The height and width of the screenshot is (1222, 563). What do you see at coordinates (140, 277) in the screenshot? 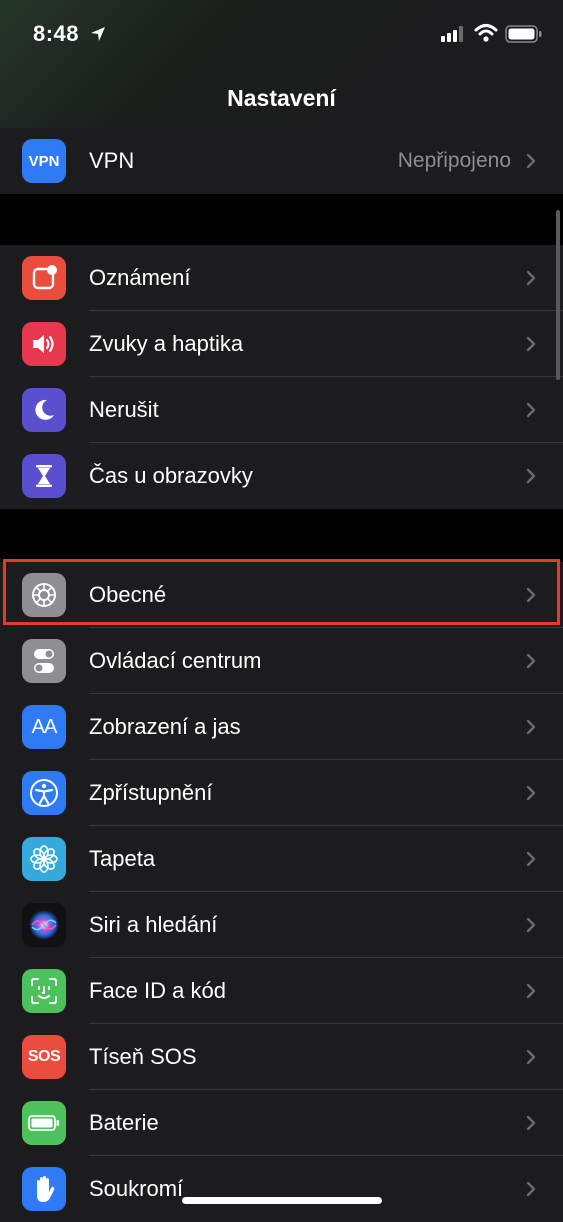
I see `settings-row-label: Oznámení` at bounding box center [140, 277].